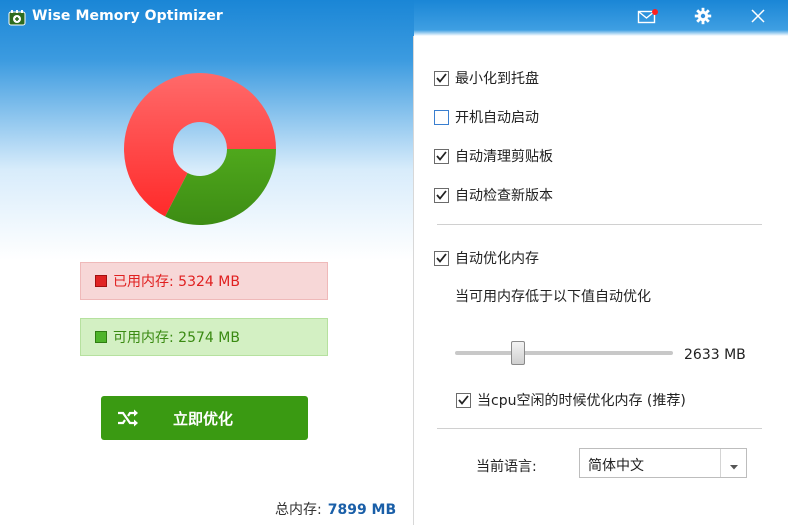 Image resolution: width=788 pixels, height=525 pixels. Describe the element at coordinates (101, 281) in the screenshot. I see `used-legend-square` at that location.